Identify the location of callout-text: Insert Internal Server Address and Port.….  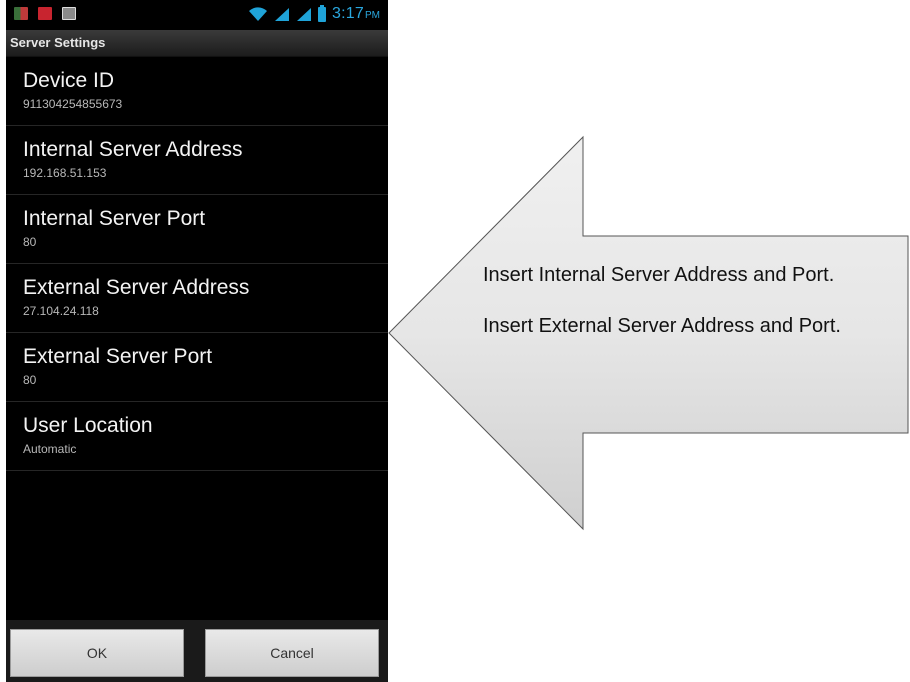
(693, 311).